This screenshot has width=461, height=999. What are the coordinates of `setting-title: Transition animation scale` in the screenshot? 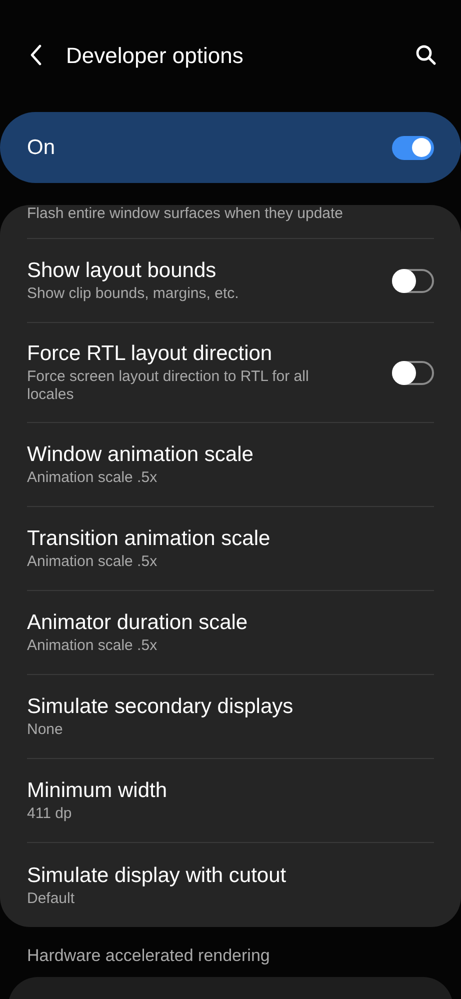 It's located at (149, 539).